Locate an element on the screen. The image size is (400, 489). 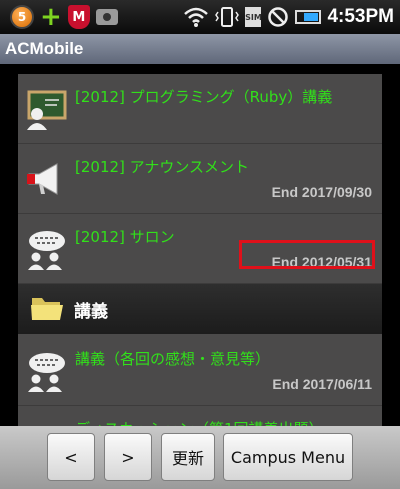
item-title: 講義（各回の感想・意見等） is located at coordinates (173, 359).